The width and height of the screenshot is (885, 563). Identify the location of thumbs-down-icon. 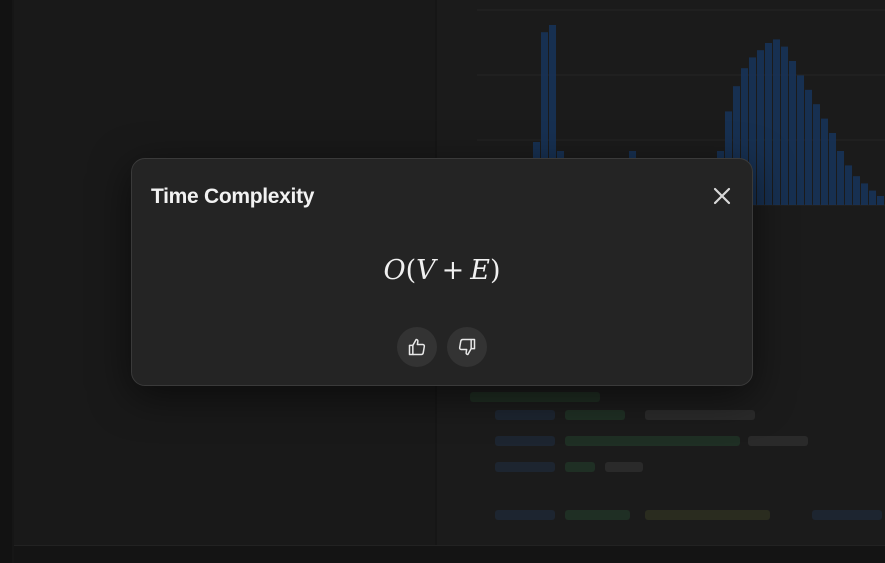
(467, 347).